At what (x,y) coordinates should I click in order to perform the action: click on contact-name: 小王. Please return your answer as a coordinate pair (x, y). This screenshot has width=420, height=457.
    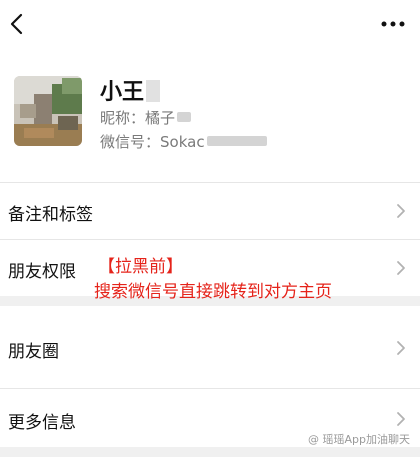
    Looking at the image, I should click on (130, 90).